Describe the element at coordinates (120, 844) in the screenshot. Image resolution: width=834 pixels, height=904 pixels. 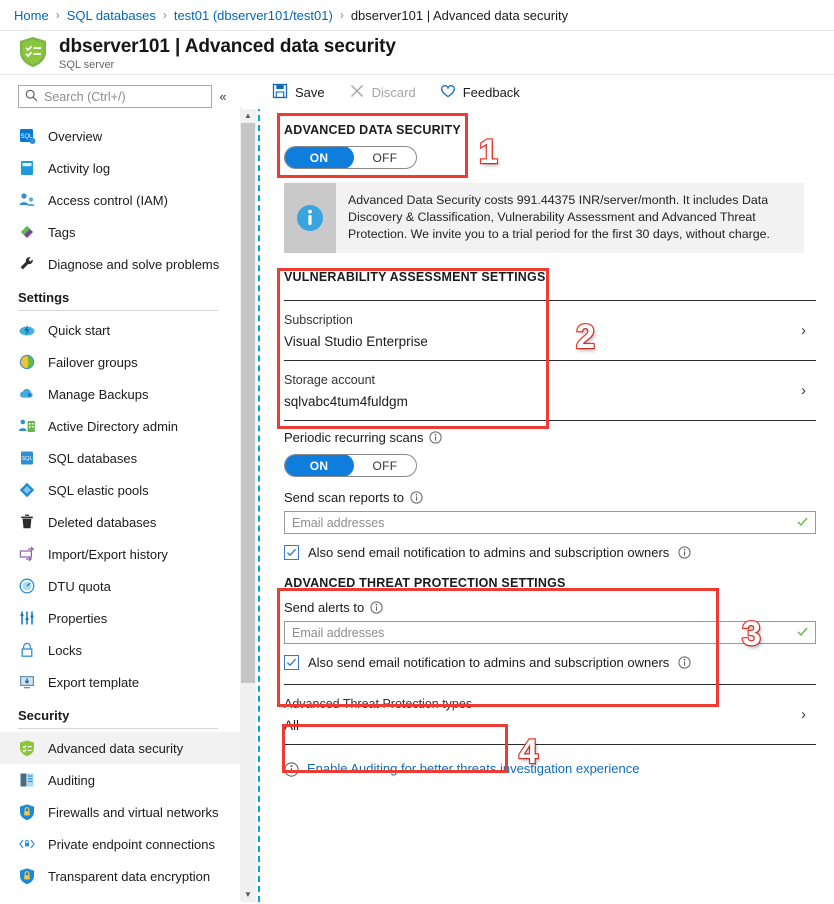
I see `sidebar-item-private-endpoint-connections: Private endpoint connections` at that location.